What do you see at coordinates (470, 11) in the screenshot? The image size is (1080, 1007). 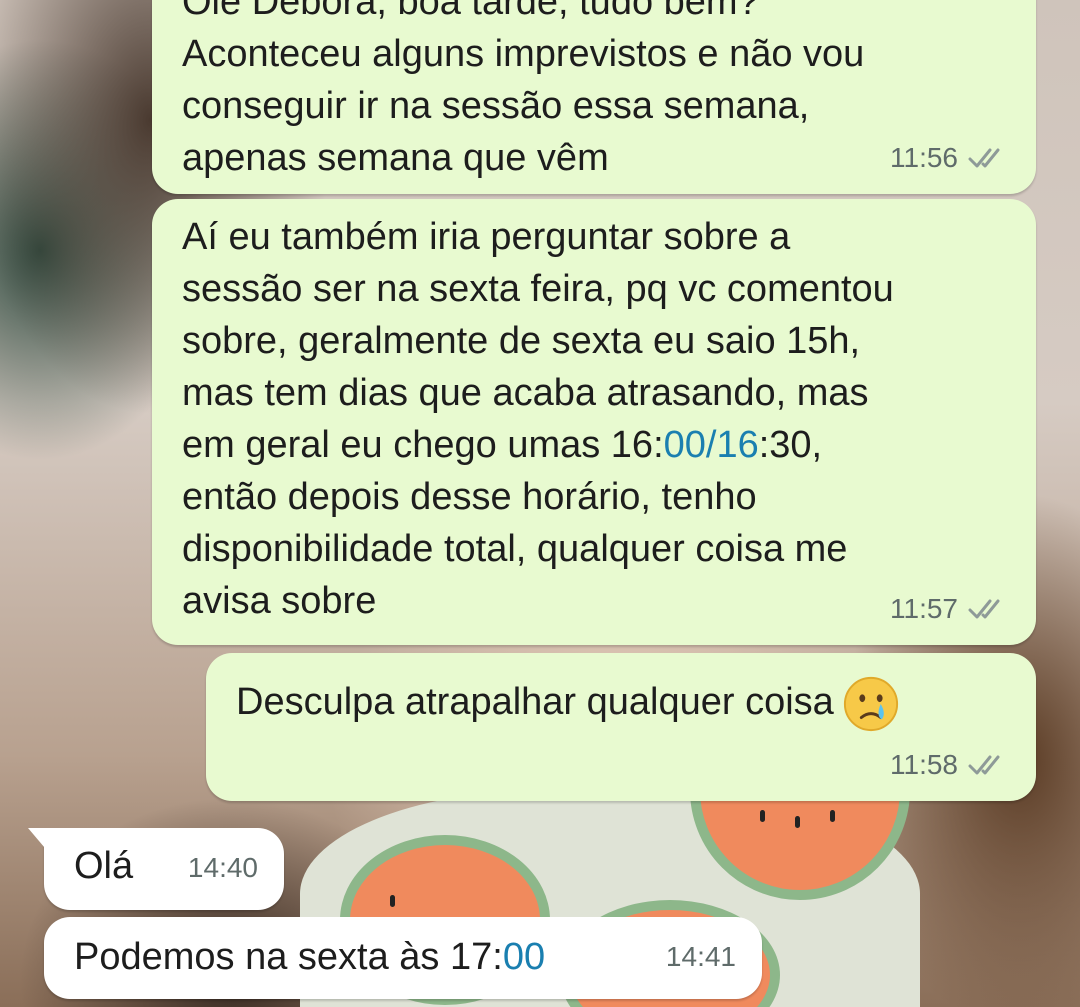 I see `message-line: Oie Débora, boa tarde, tudo bem?` at bounding box center [470, 11].